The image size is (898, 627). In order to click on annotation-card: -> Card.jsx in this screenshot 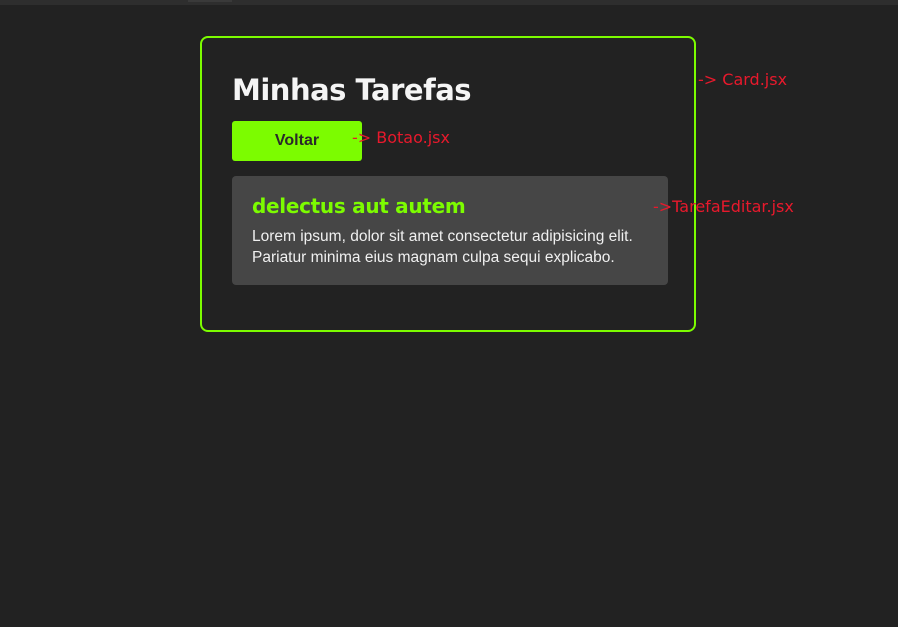, I will do `click(743, 79)`.